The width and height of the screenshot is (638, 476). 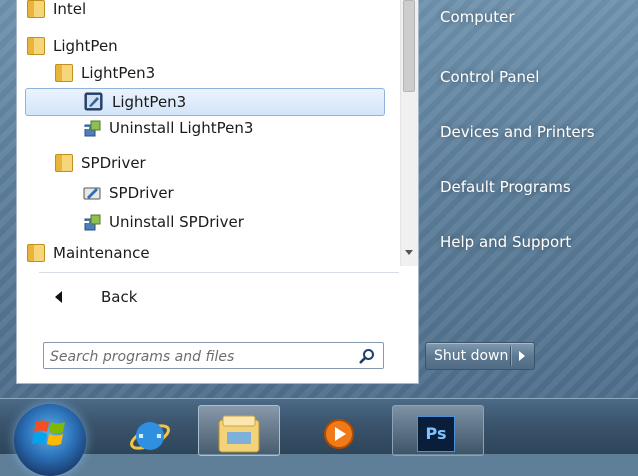 I want to click on program-folder-intel: Intel, so click(x=207, y=11).